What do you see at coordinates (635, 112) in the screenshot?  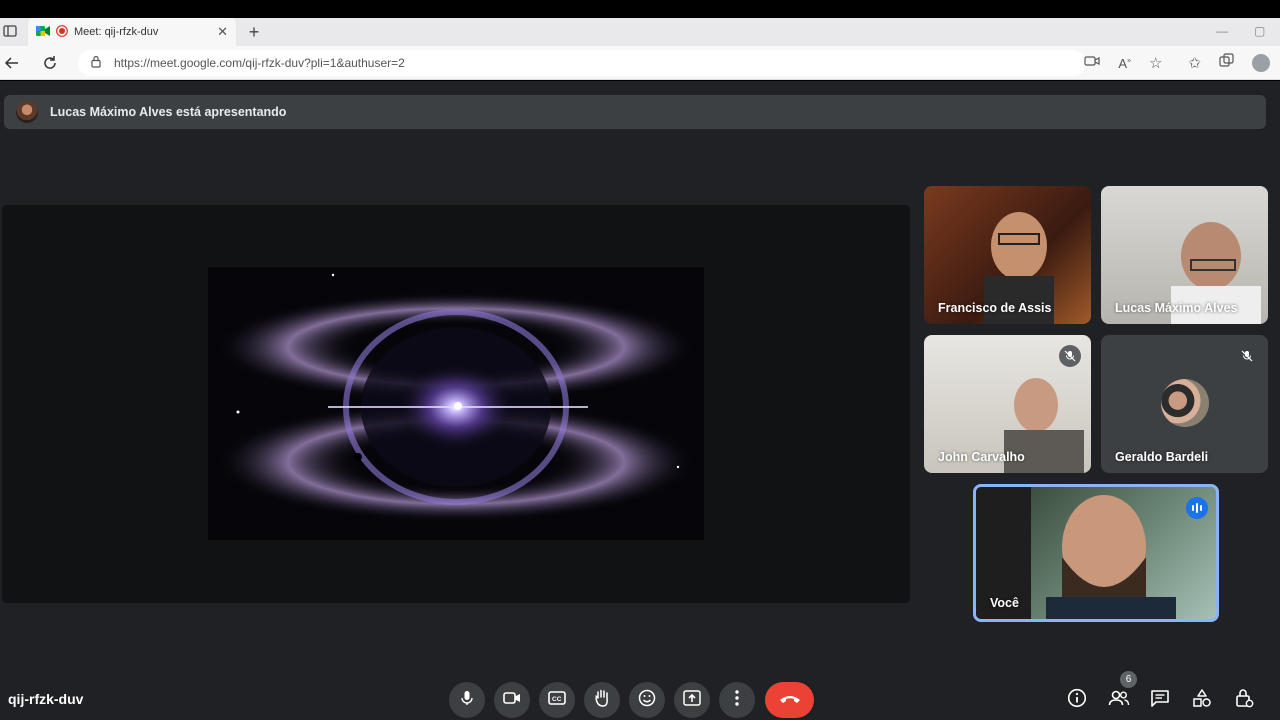 I see `presenter-banner: Lucas Máximo Alves está apresentando` at bounding box center [635, 112].